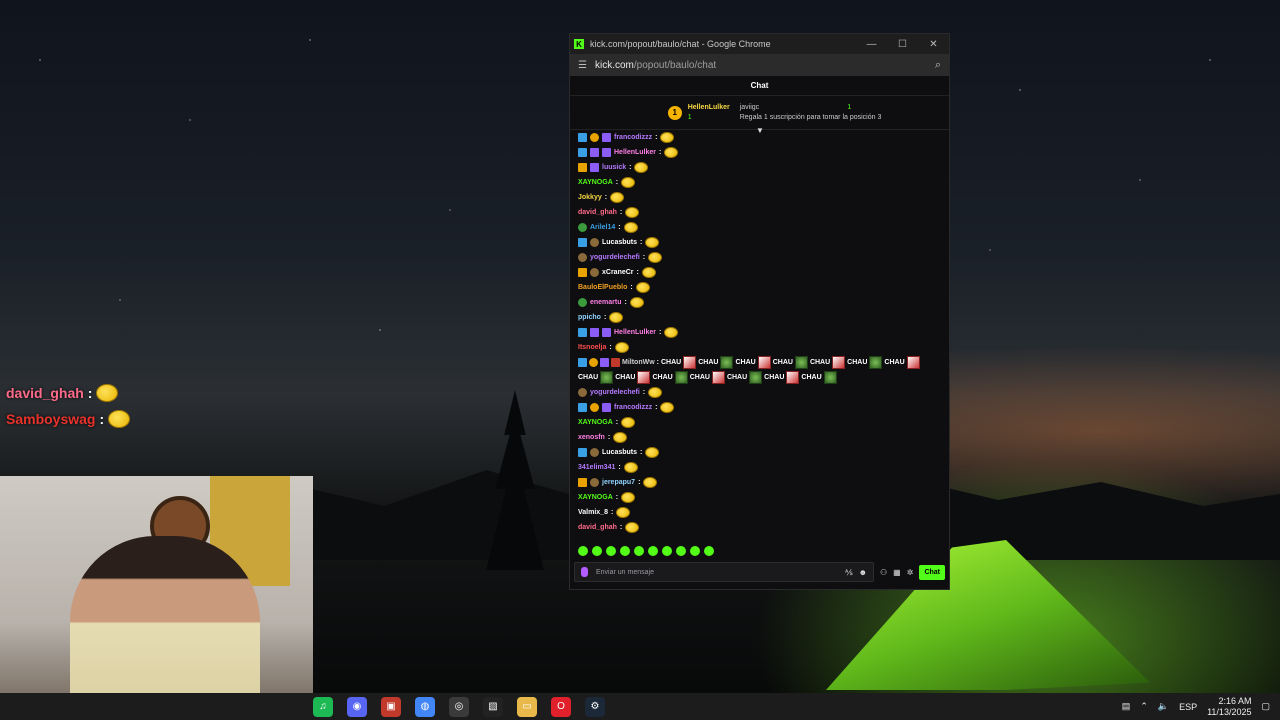 This screenshot has height=720, width=1280. What do you see at coordinates (863, 572) in the screenshot?
I see `emoji-icon: ☻` at bounding box center [863, 572].